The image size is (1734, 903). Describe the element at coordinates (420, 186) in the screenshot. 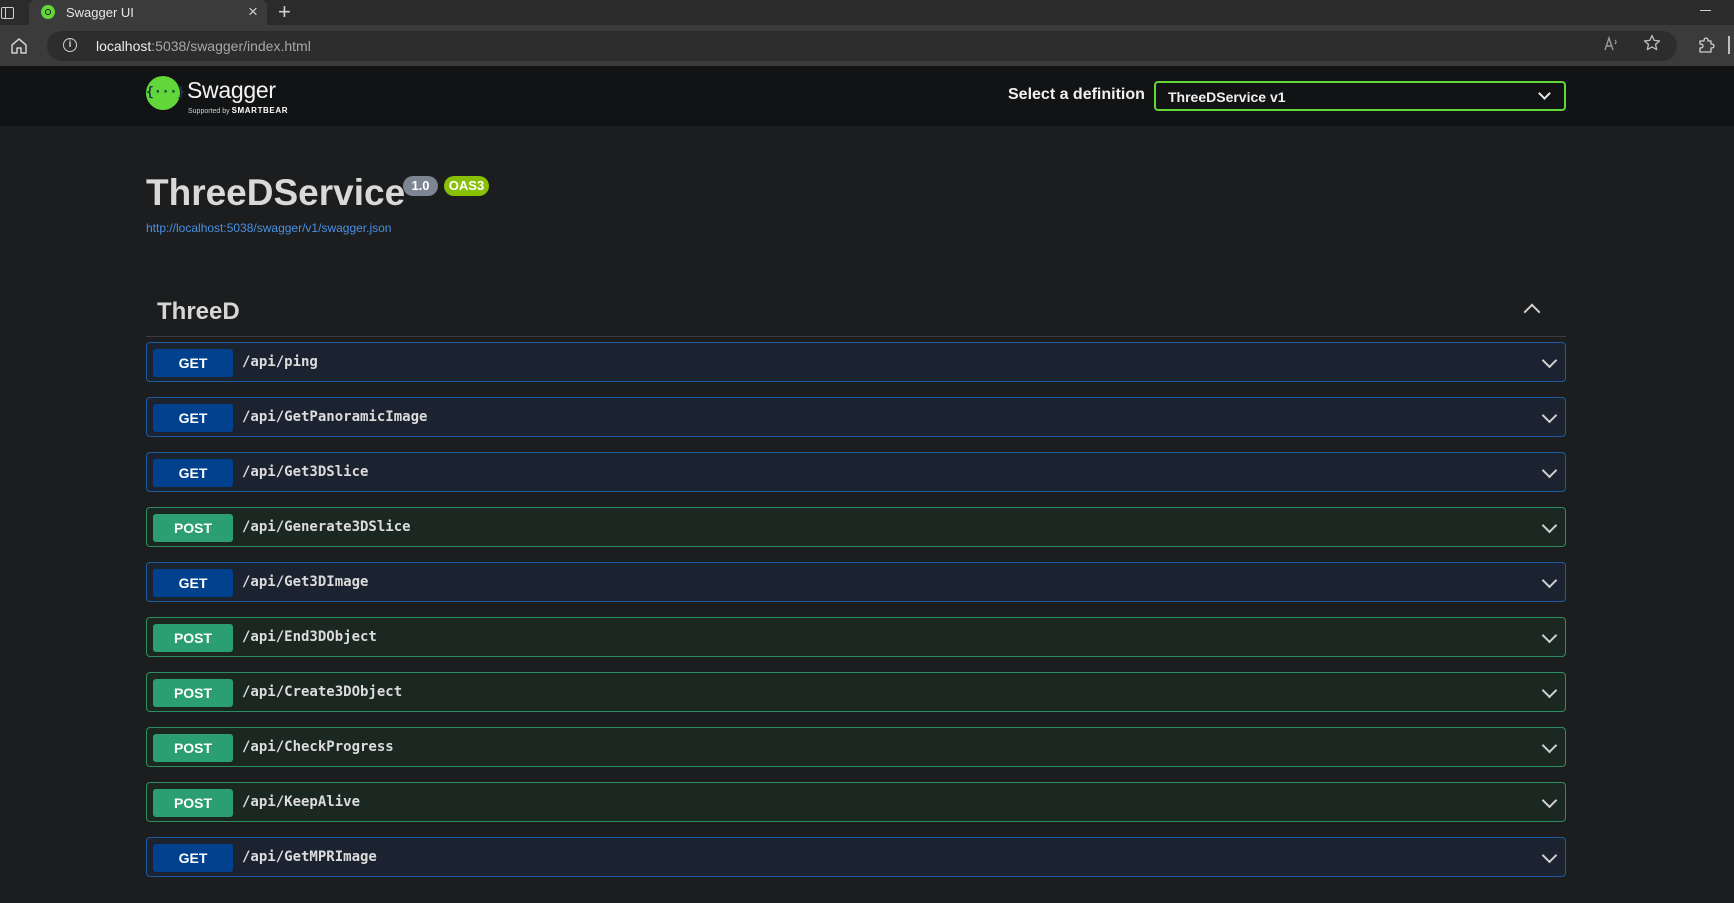

I see `version-badge: 1.0` at that location.